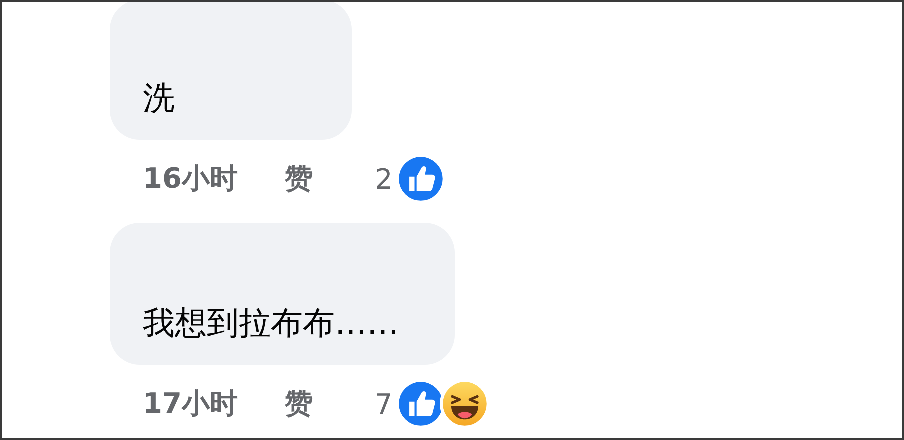 The image size is (904, 440). What do you see at coordinates (465, 404) in the screenshot?
I see `laughing-emoji-icon` at bounding box center [465, 404].